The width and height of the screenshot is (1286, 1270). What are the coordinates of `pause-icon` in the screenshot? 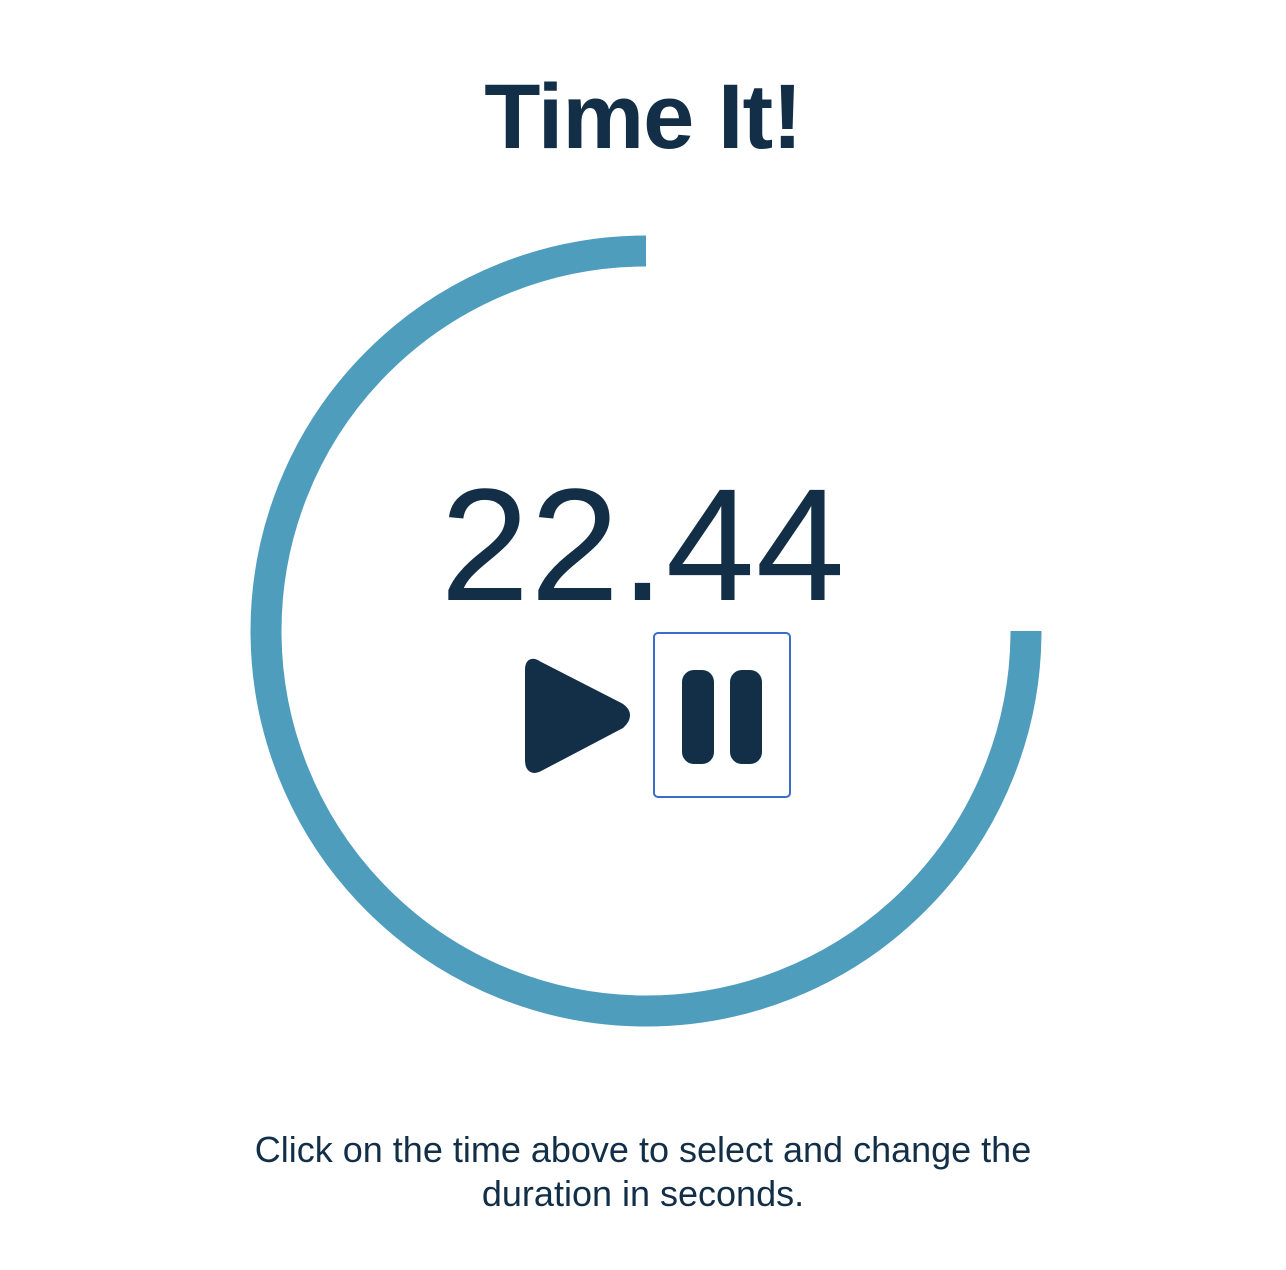 It's located at (722, 717).